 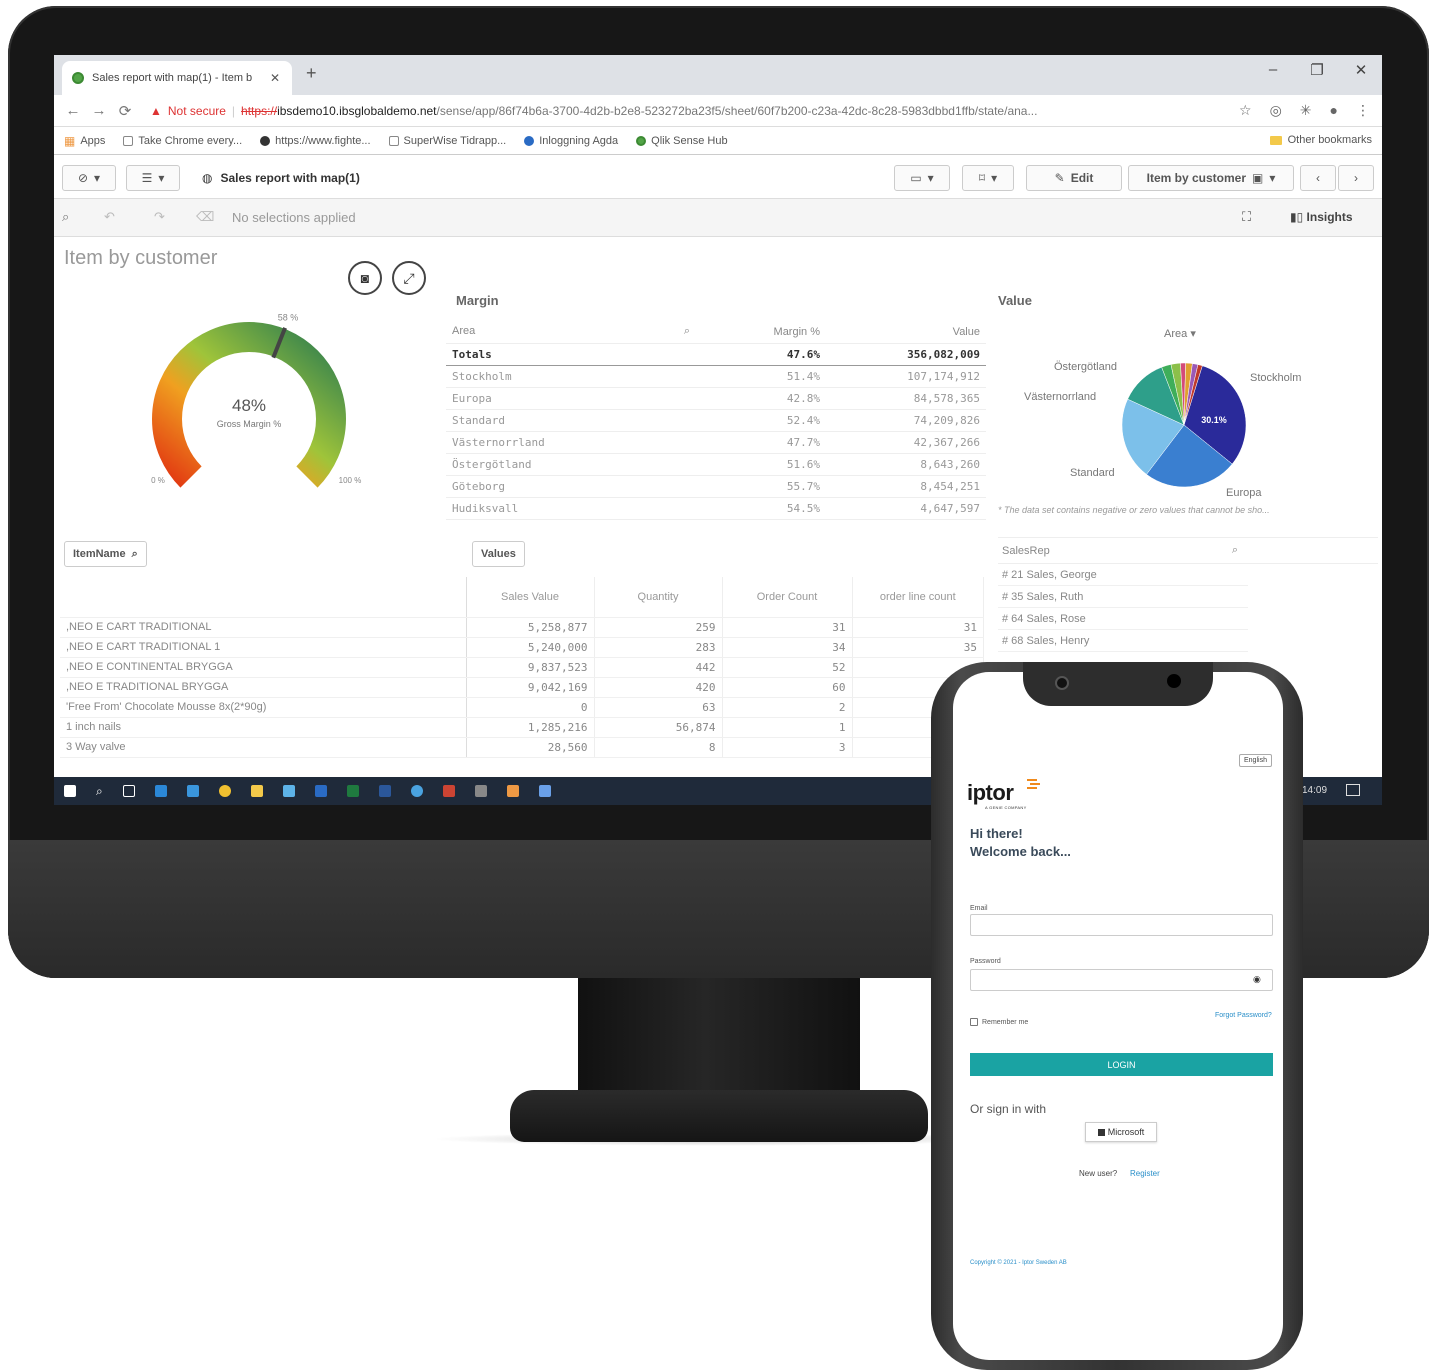 I want to click on explorer-icon, so click(x=256, y=791).